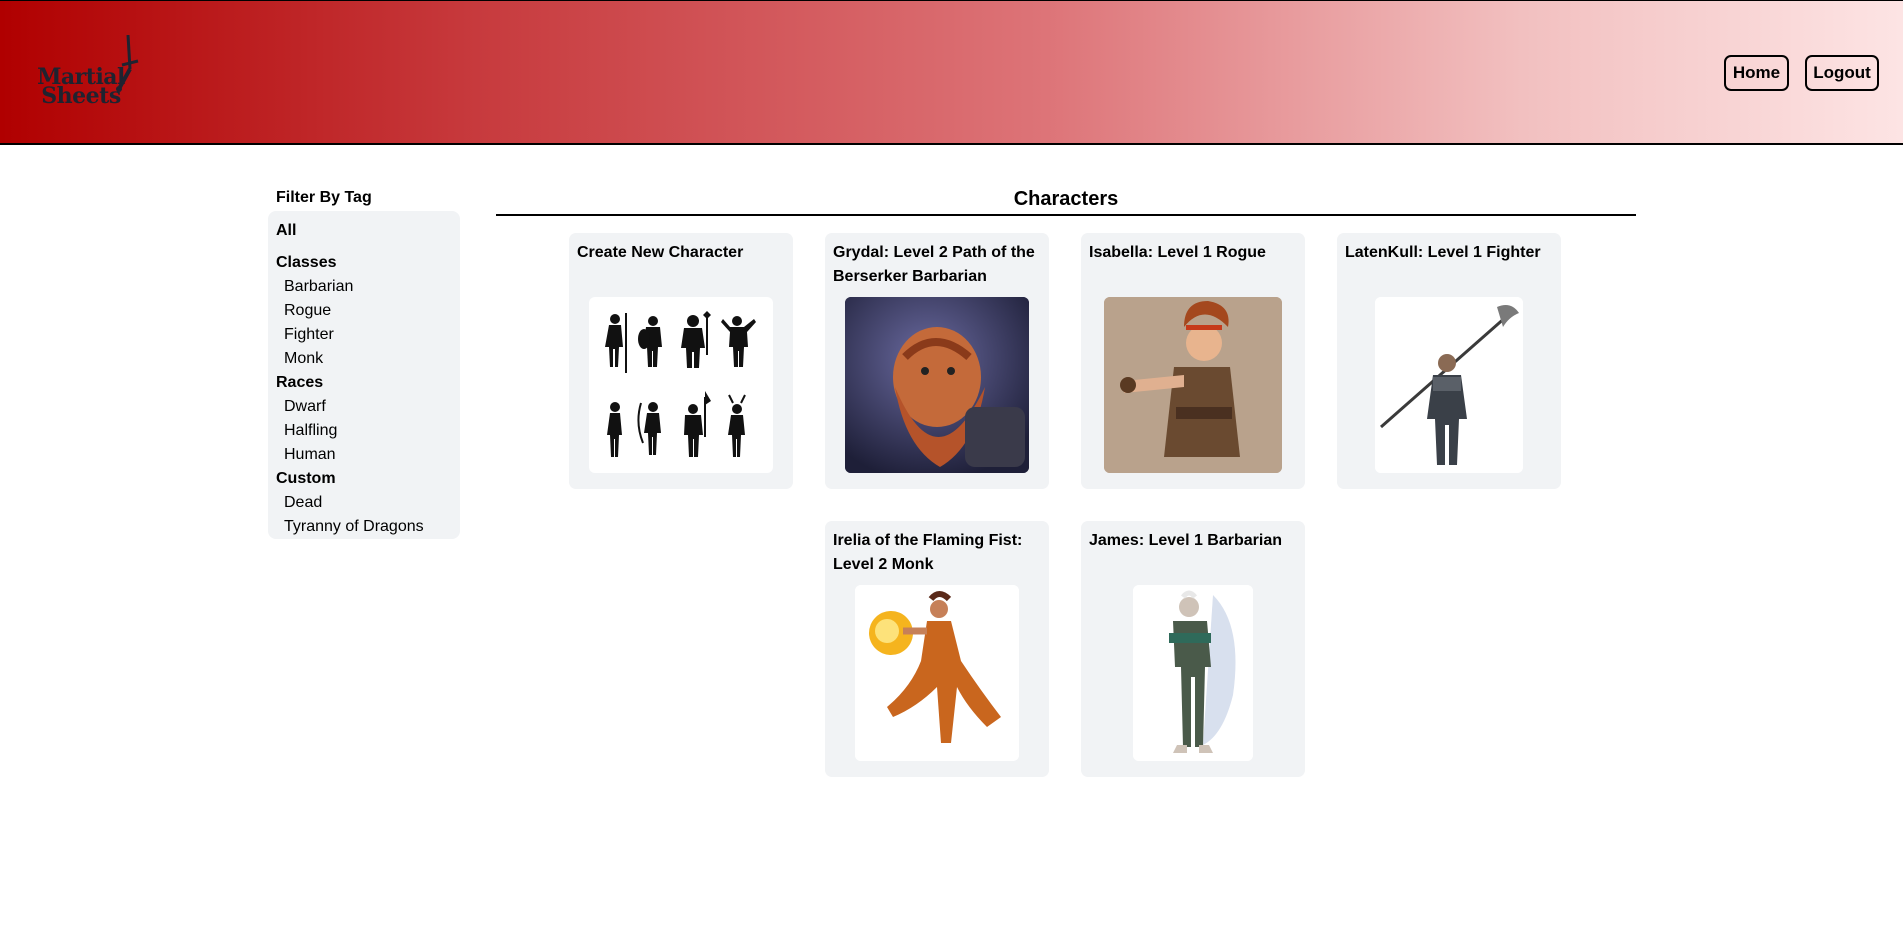 The height and width of the screenshot is (935, 1903). I want to click on character-card: Isabella: Level 1 Rogue, so click(1193, 361).